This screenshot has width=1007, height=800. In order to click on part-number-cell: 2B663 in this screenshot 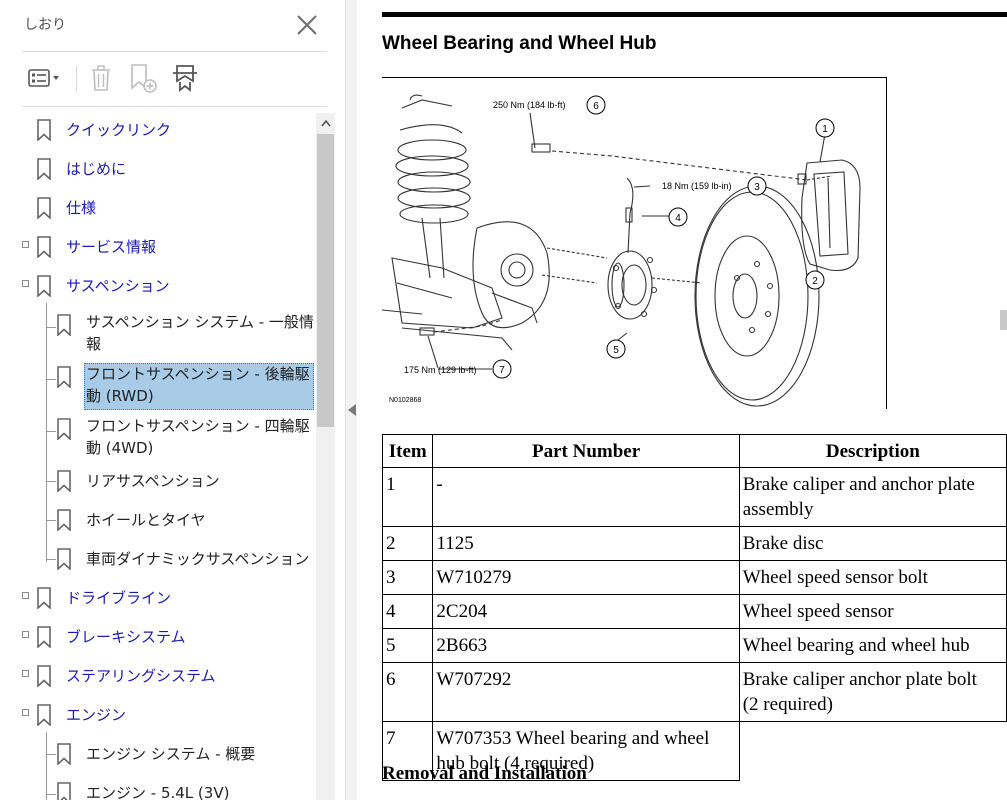, I will do `click(586, 645)`.